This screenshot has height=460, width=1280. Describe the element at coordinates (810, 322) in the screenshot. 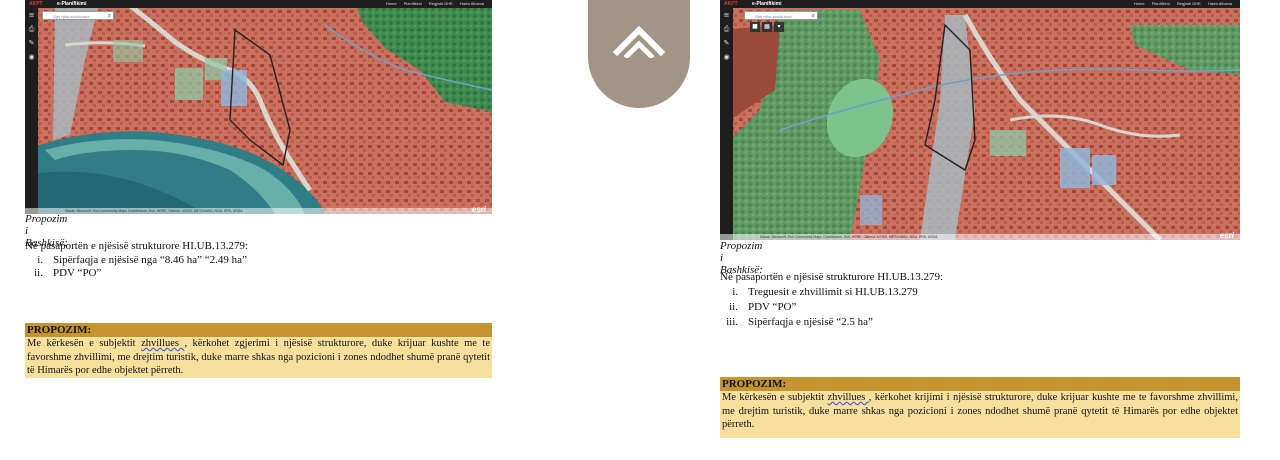

I see `list-text: Sipërfaqja e njësisë “2.5 ha”` at that location.